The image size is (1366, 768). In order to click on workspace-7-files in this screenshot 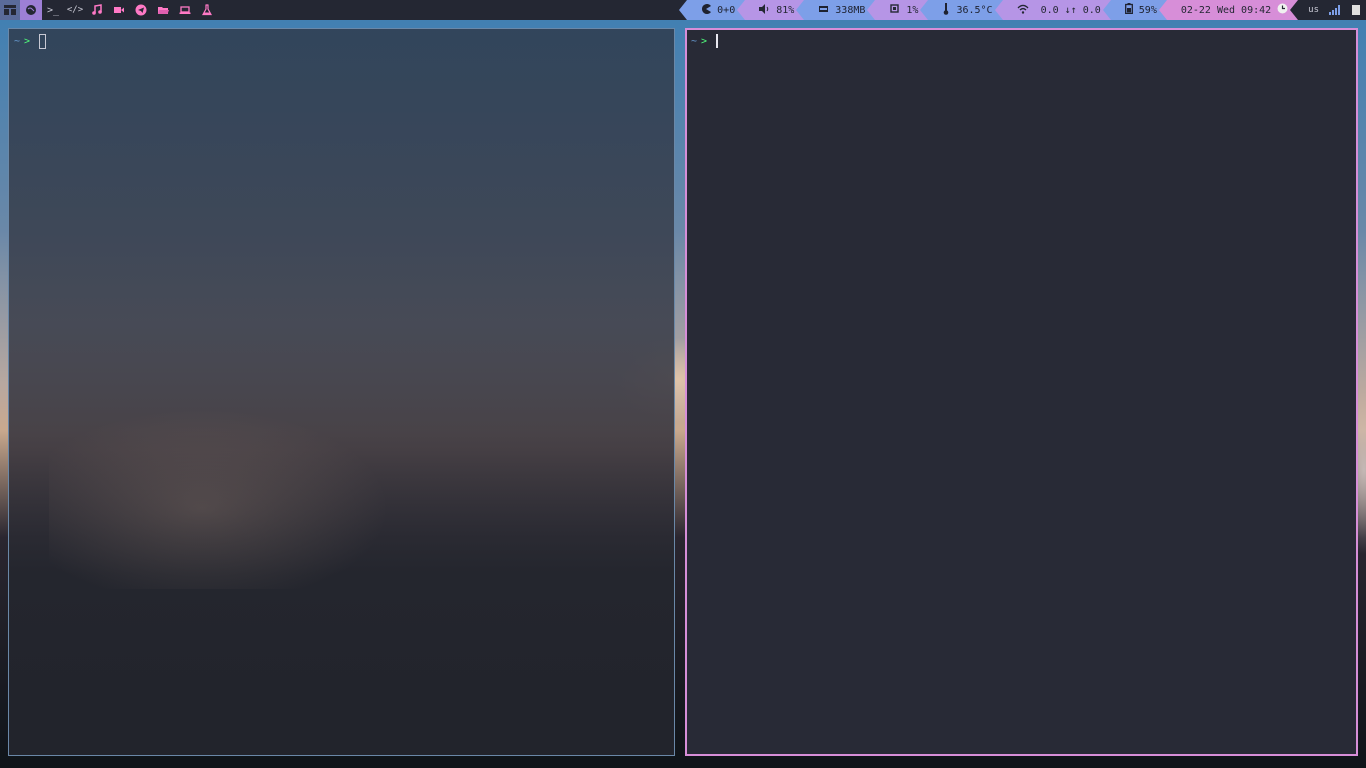, I will do `click(163, 10)`.